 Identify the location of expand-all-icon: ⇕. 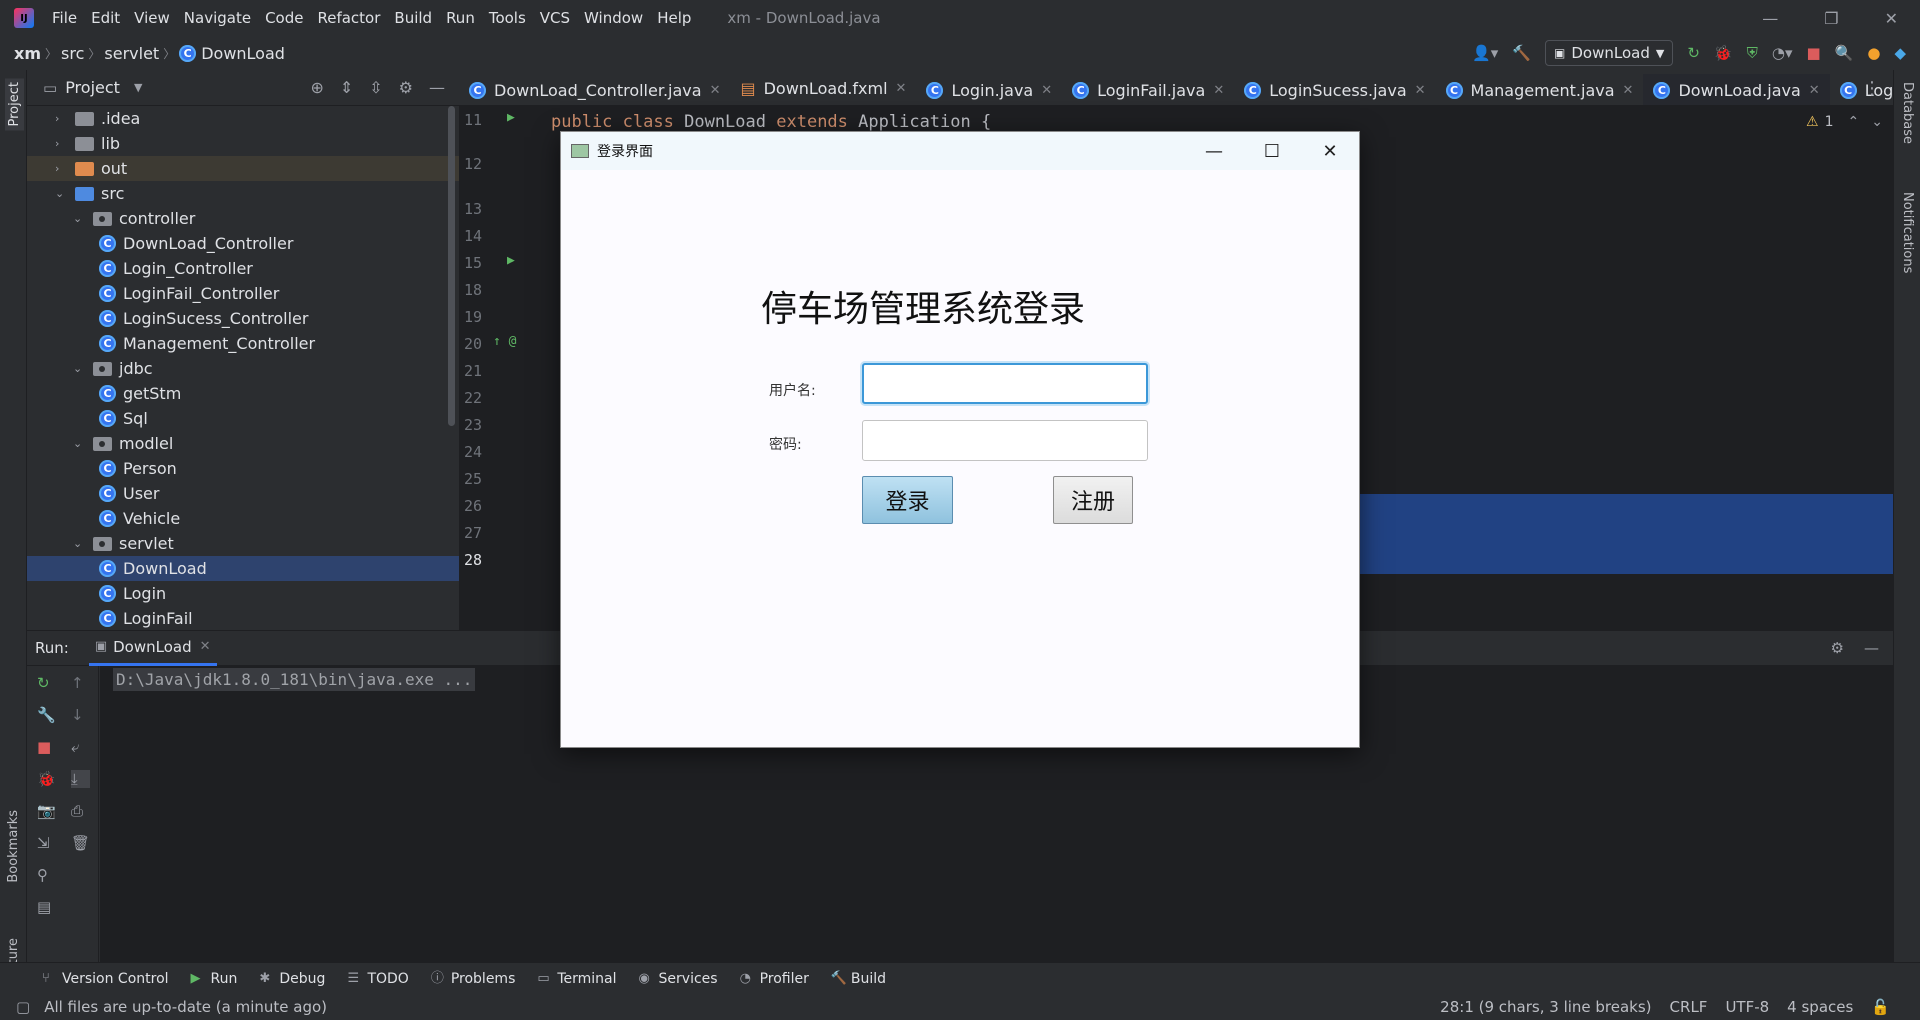
(346, 87).